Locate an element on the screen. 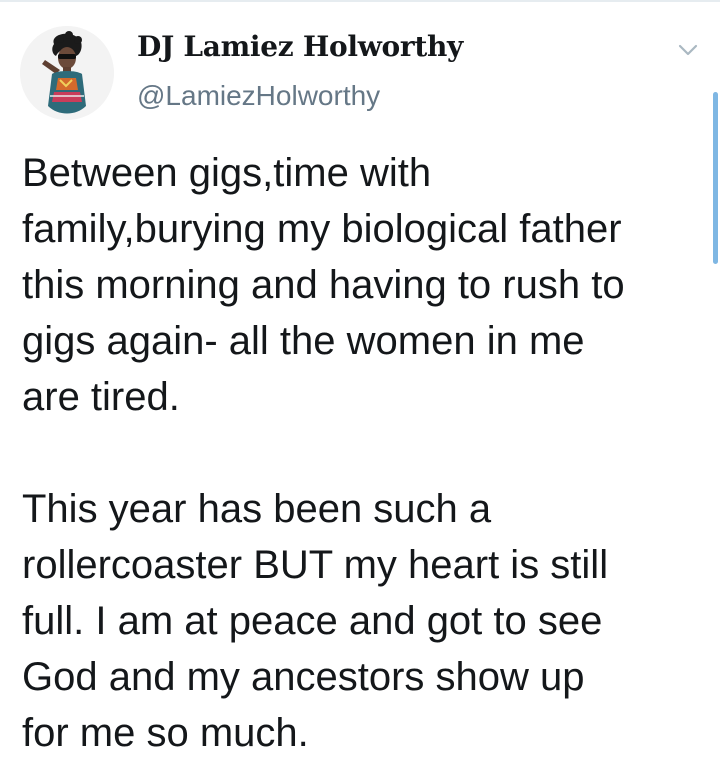 This screenshot has height=765, width=720. user-handle: @LamiezHolworthy is located at coordinates (258, 96).